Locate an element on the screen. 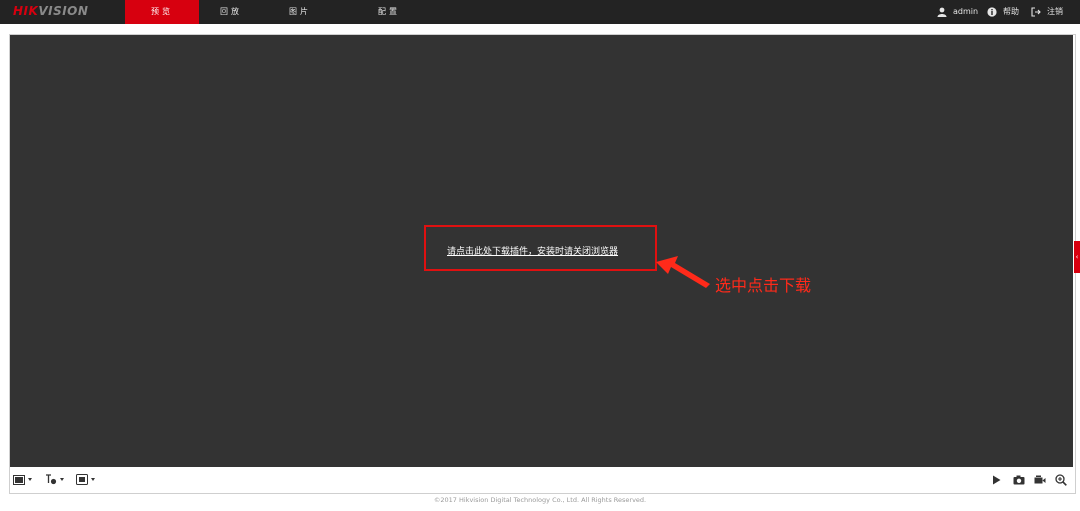  channel-icon is located at coordinates (82, 479).